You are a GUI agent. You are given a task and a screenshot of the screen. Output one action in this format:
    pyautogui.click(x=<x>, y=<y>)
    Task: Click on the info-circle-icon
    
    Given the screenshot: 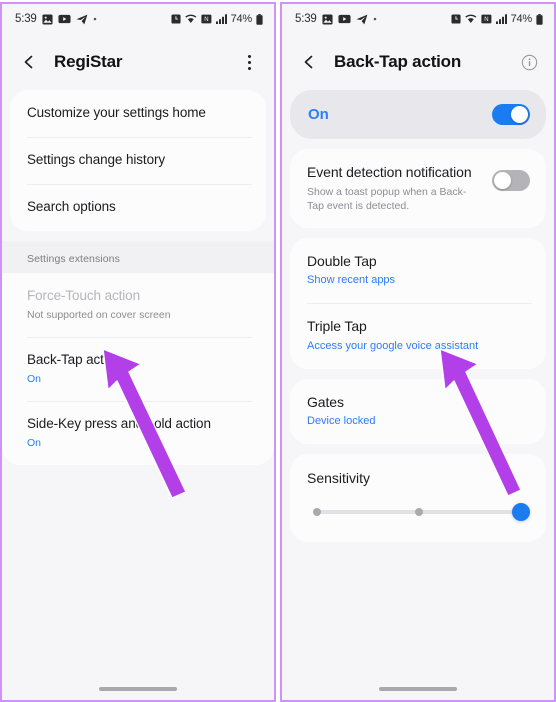 What is the action you would take?
    pyautogui.click(x=529, y=62)
    